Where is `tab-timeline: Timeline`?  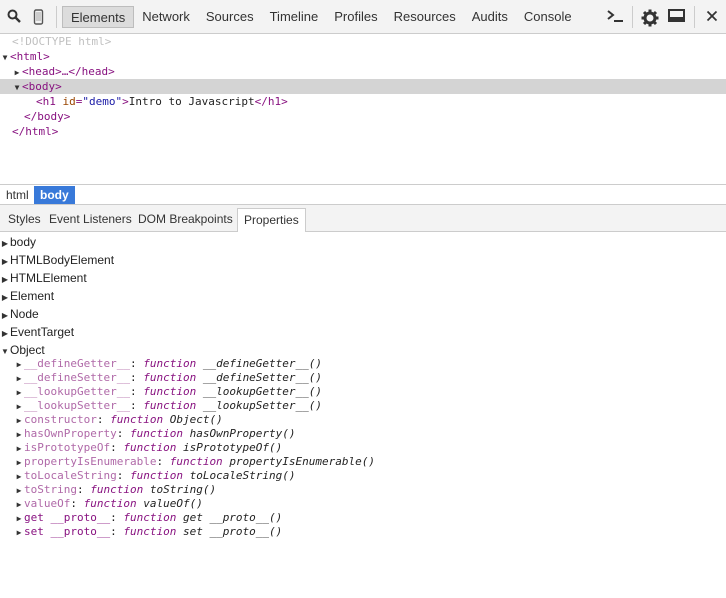 tab-timeline: Timeline is located at coordinates (294, 17).